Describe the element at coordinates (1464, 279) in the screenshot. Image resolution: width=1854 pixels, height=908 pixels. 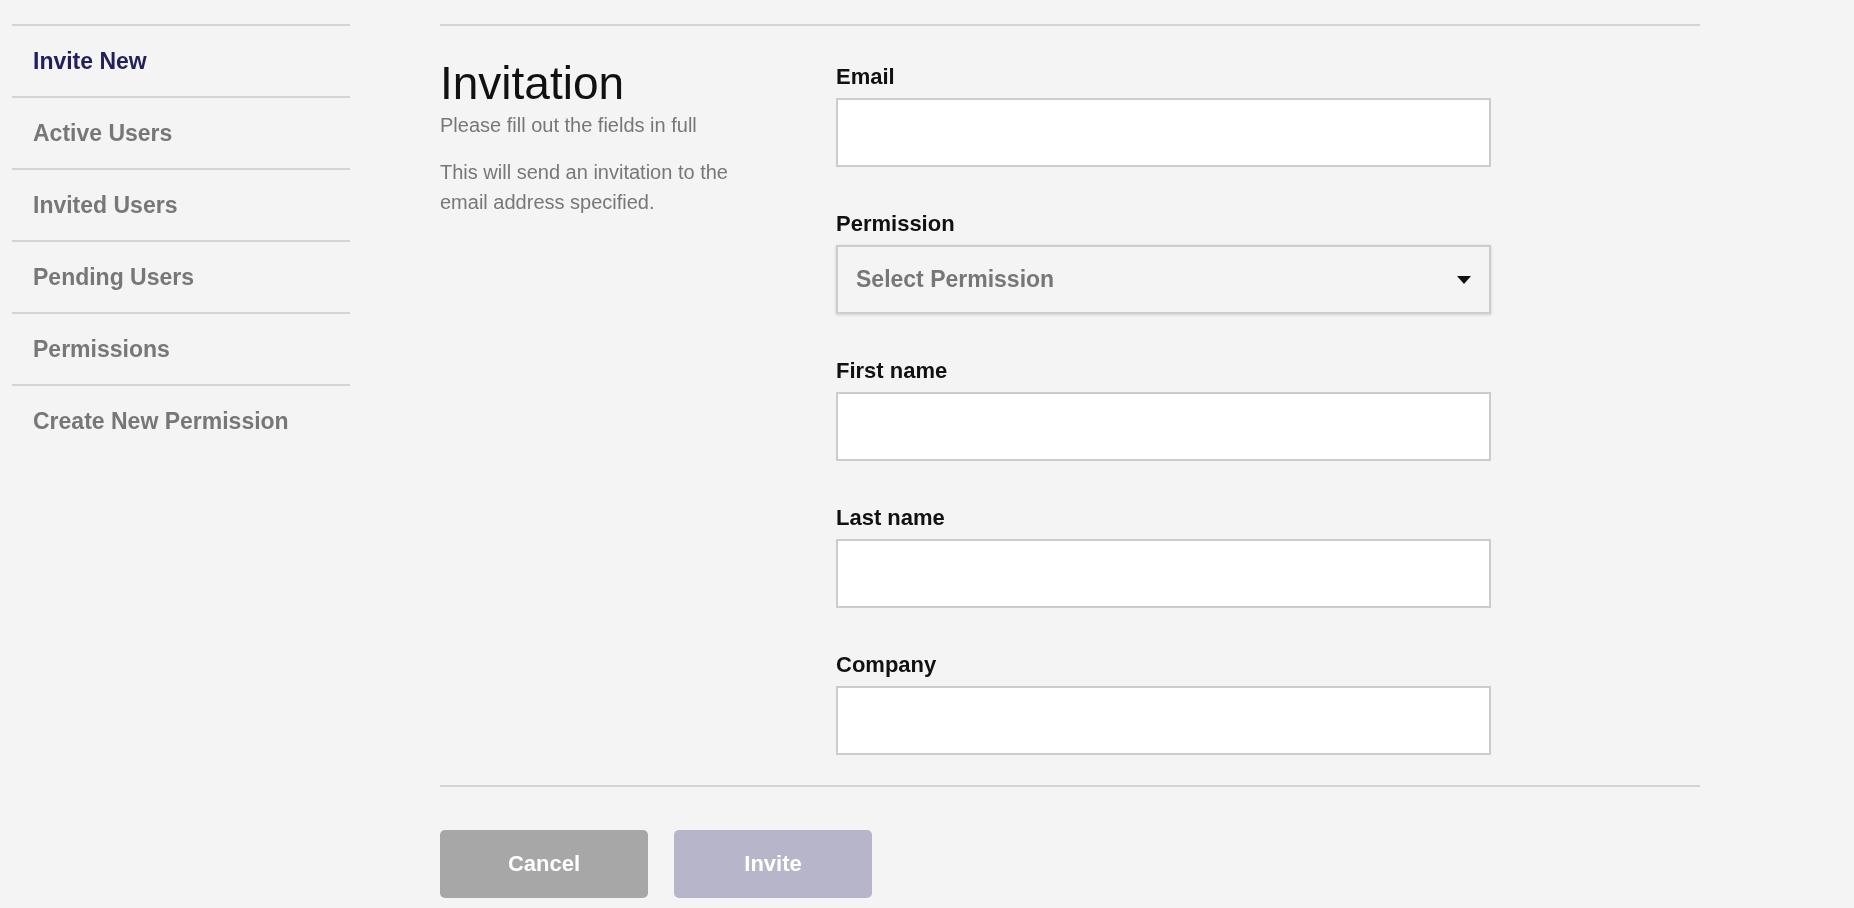
I see `caret-icon` at that location.